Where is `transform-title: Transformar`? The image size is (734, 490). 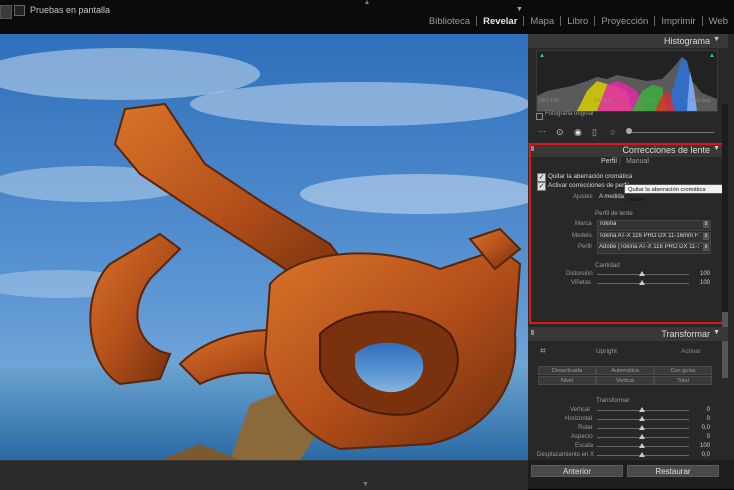 transform-title: Transformar is located at coordinates (685, 334).